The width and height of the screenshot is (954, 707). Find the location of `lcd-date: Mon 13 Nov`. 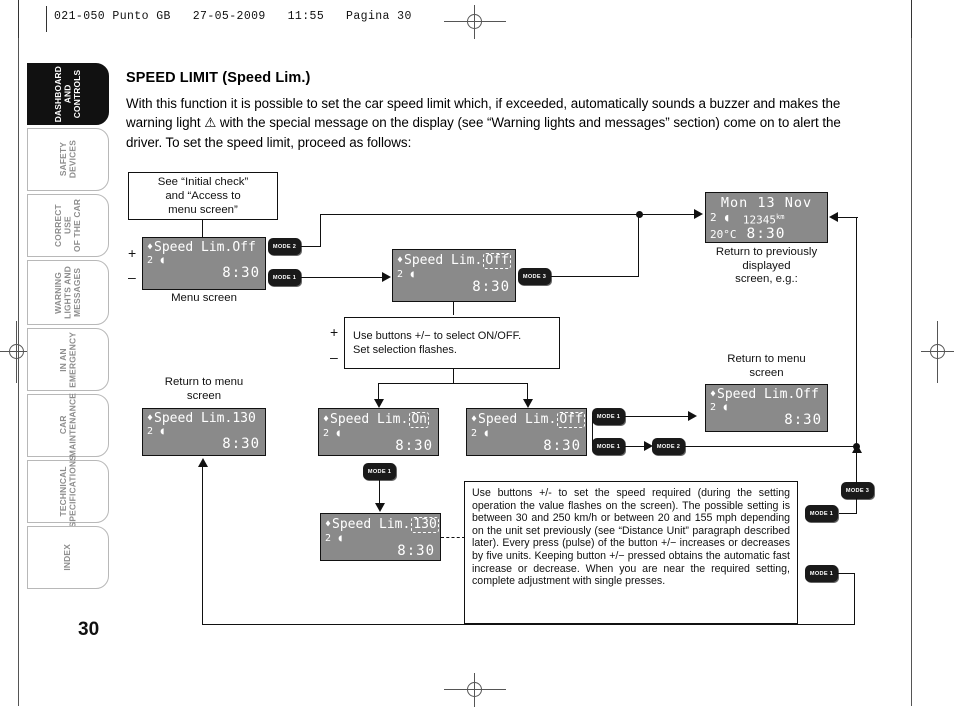

lcd-date: Mon 13 Nov is located at coordinates (766, 203).